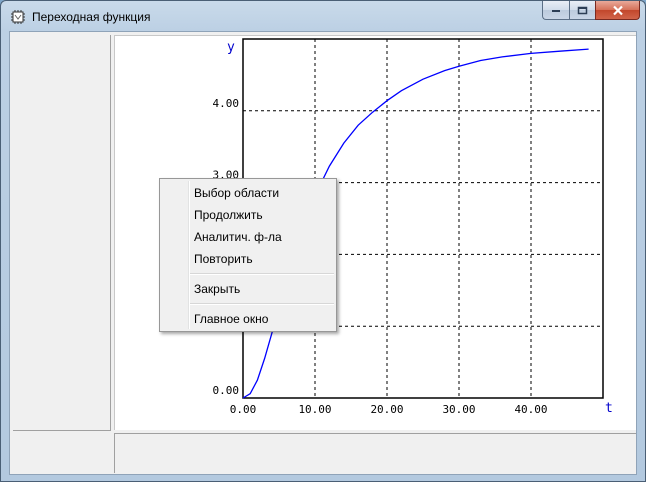  Describe the element at coordinates (323, 16) in the screenshot. I see `title-bar: Переходная функция` at that location.